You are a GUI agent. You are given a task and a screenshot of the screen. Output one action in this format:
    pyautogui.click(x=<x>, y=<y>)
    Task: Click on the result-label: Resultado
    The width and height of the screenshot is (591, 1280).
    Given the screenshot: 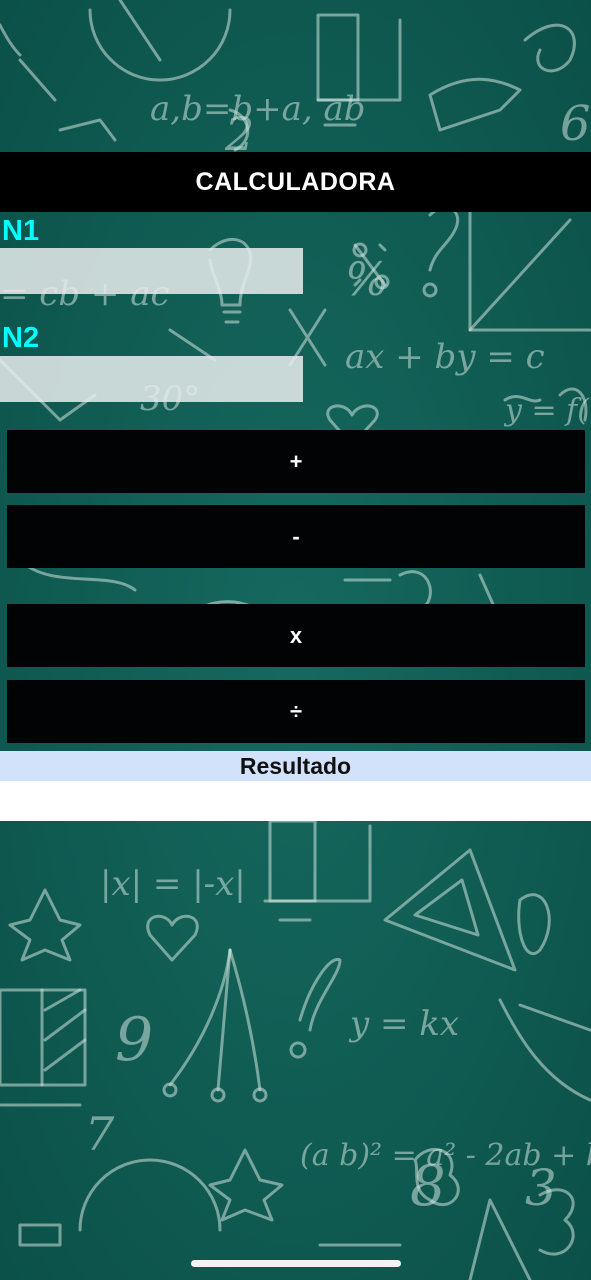 What is the action you would take?
    pyautogui.click(x=295, y=765)
    